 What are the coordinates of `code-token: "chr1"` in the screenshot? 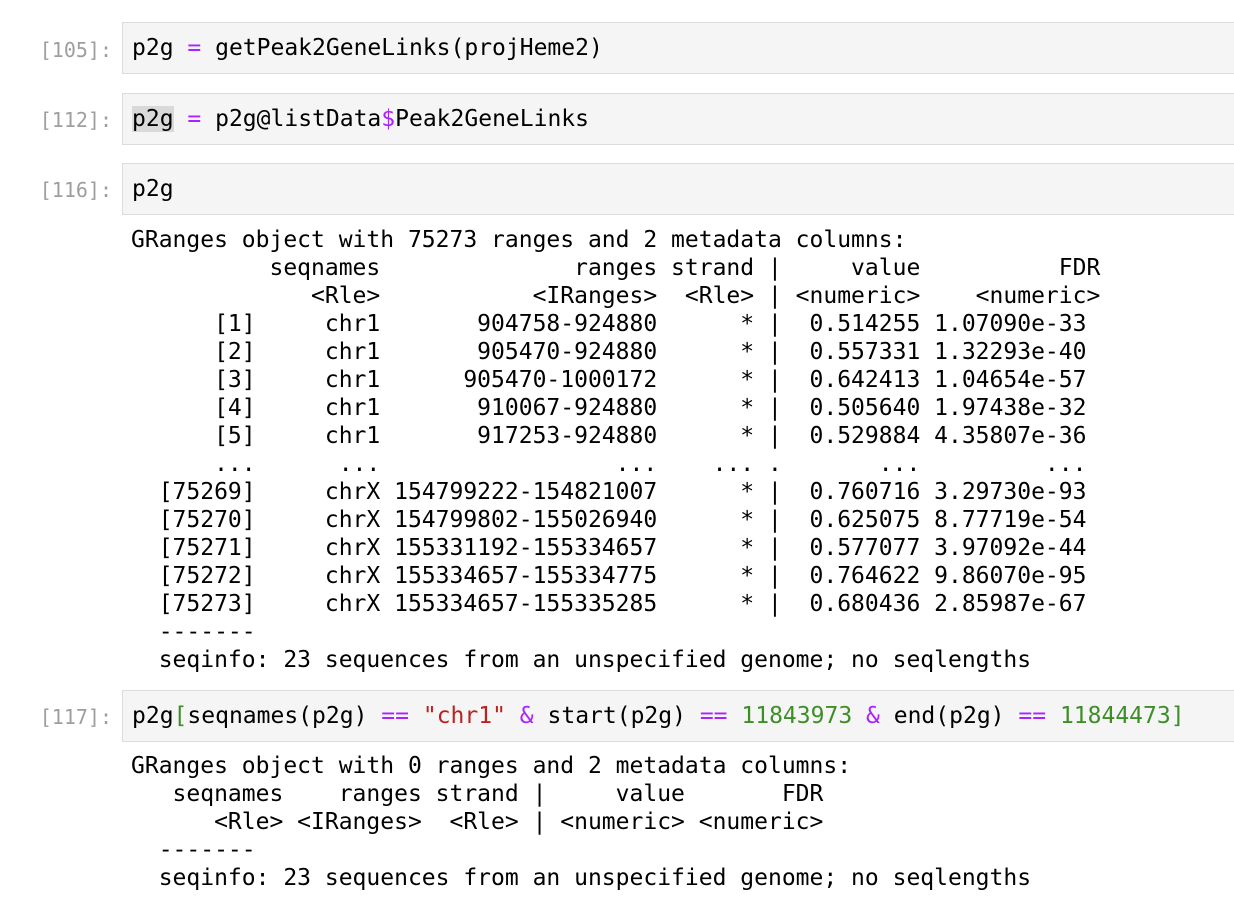 It's located at (464, 716).